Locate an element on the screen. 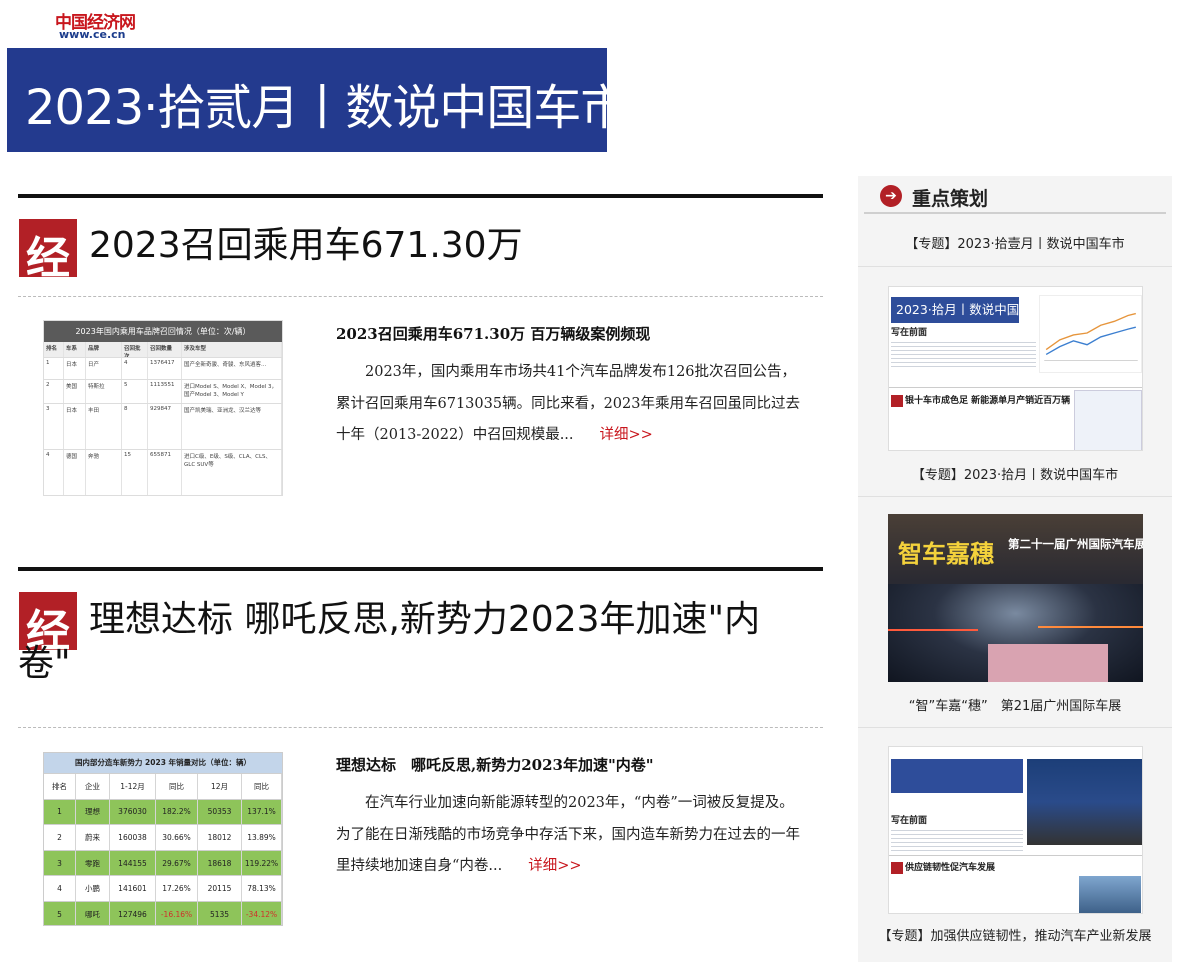  table-row: 2 蔚来 160038 30.66% 18012 13.89% is located at coordinates (163, 837).